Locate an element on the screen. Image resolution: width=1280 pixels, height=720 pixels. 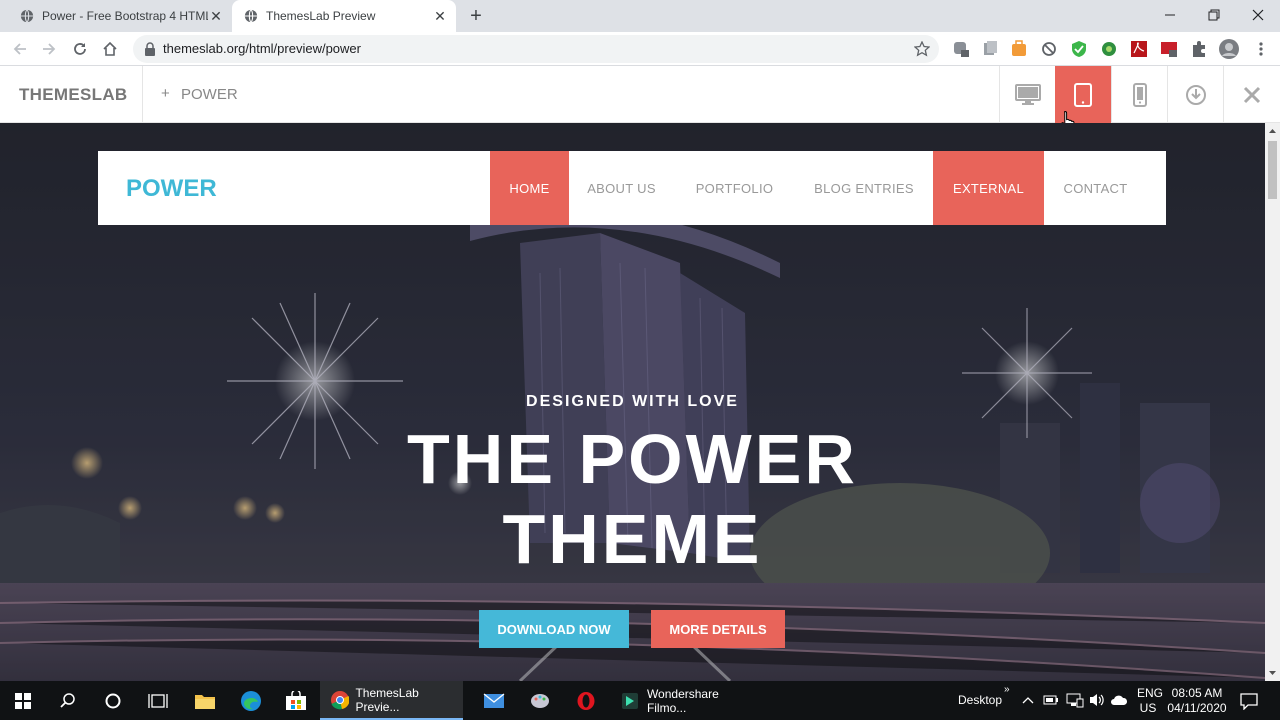
nav-portfolio: PORTFOLIO is located at coordinates (734, 188).